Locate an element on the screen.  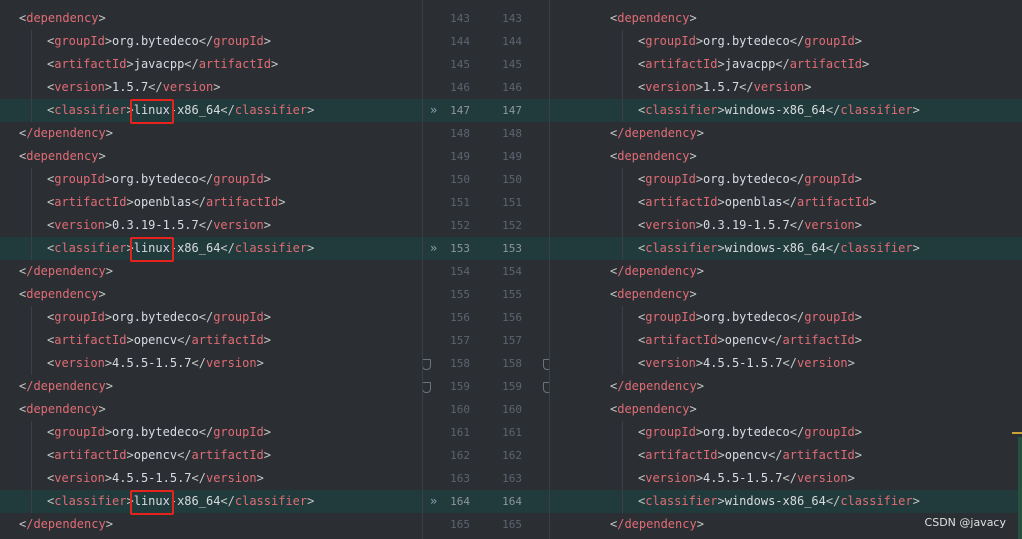
left-code-line: <artifactId>openblas</artifactId> is located at coordinates (211, 202).